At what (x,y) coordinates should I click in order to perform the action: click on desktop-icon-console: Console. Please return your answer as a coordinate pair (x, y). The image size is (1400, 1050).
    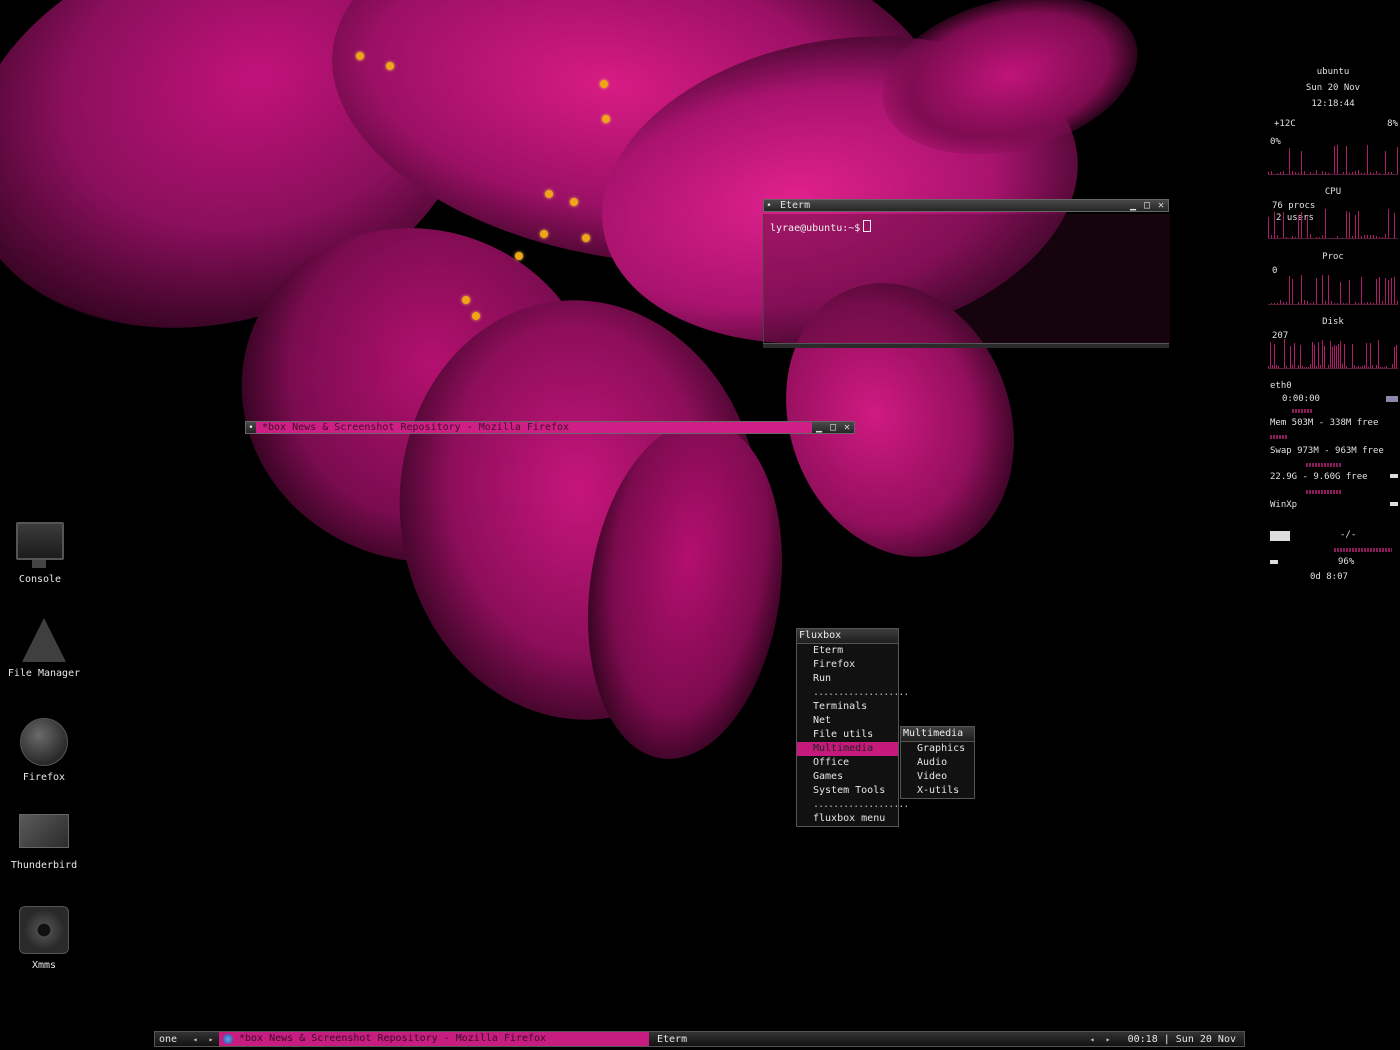
    Looking at the image, I should click on (40, 553).